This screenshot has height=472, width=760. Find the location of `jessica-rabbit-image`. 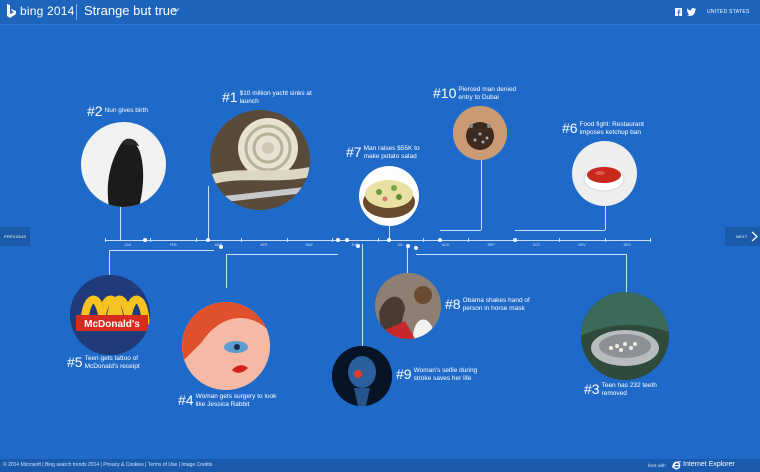

jessica-rabbit-image is located at coordinates (226, 346).